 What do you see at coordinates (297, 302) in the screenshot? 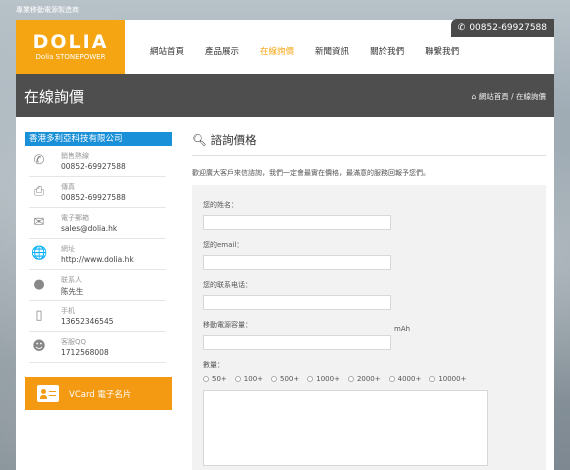
I see `tel-field` at bounding box center [297, 302].